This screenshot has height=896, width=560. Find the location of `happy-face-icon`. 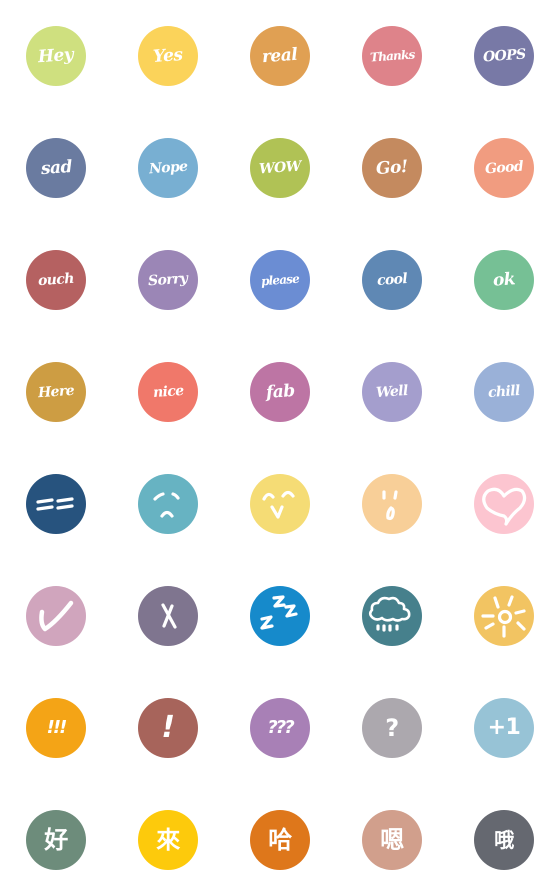

happy-face-icon is located at coordinates (278, 504).